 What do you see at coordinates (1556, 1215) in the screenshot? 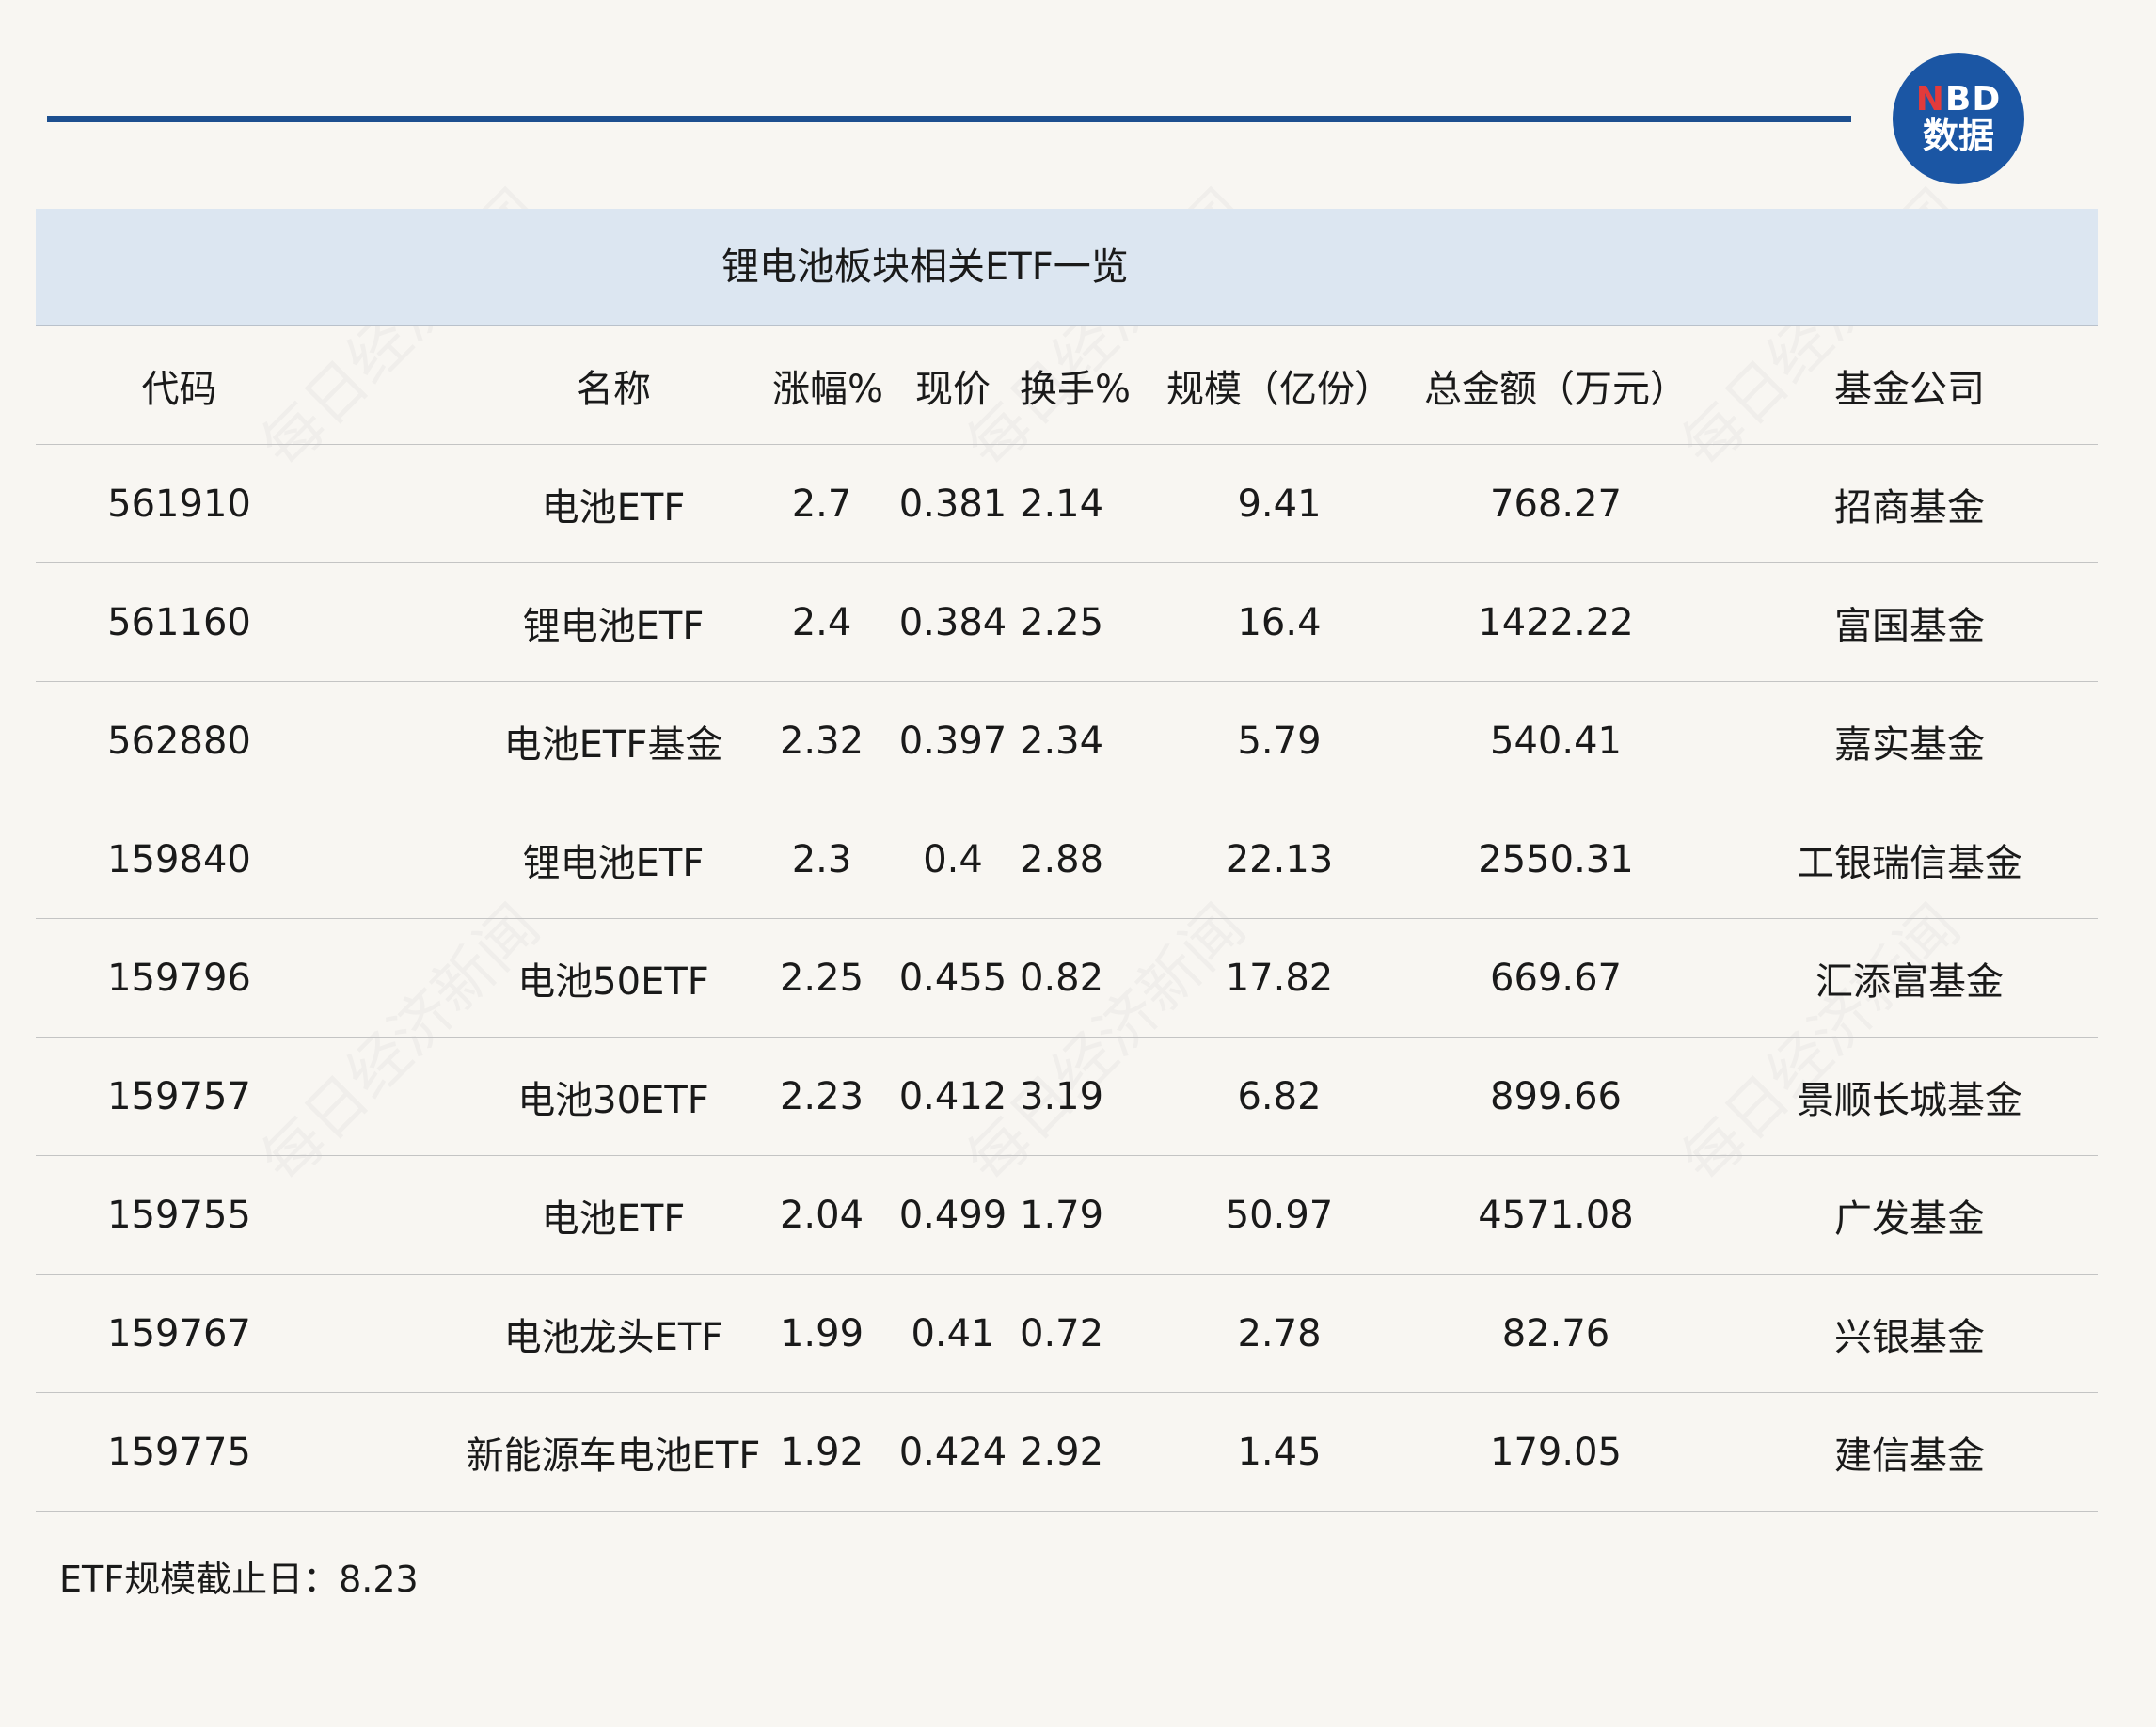
I see `cell-amount: 4571.08` at bounding box center [1556, 1215].